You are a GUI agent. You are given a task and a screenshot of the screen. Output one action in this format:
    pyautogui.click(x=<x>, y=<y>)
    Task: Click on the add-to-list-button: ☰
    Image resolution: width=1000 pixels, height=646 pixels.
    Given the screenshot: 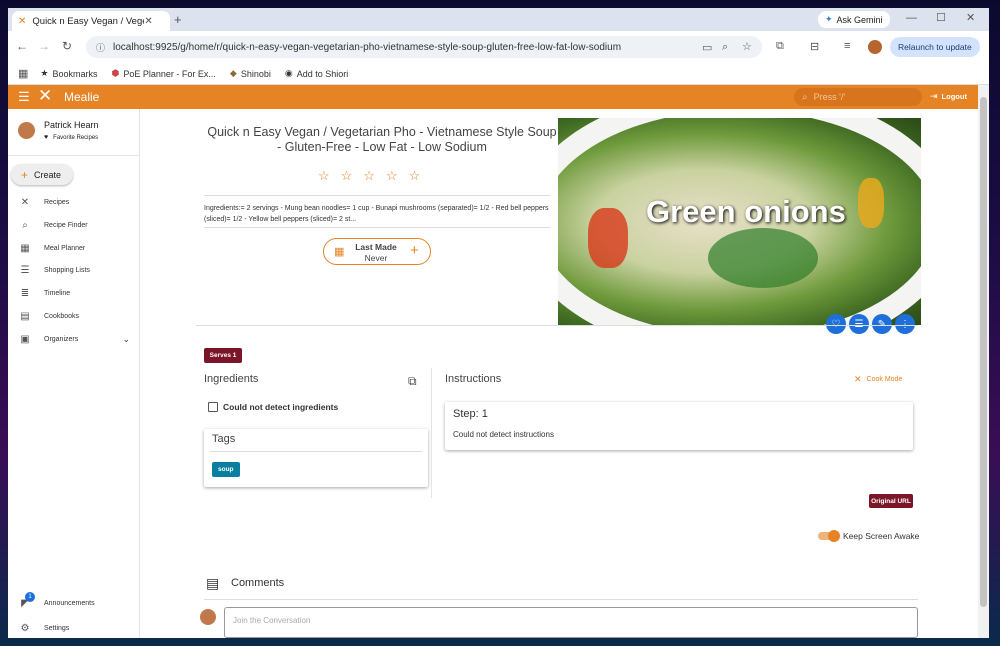 What is the action you would take?
    pyautogui.click(x=859, y=324)
    